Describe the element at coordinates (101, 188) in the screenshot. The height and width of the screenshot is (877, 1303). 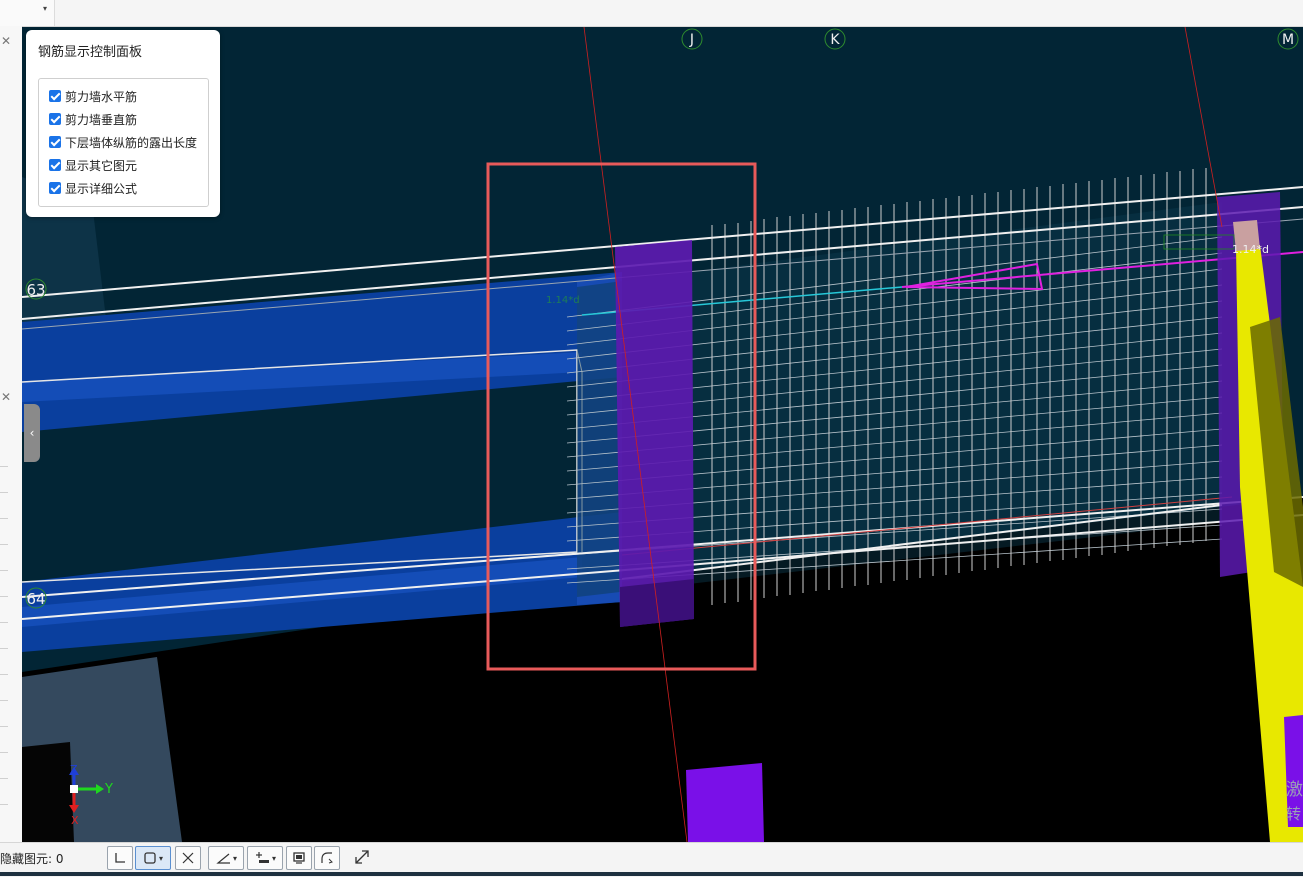
I see `option-label: 显示详细公式` at that location.